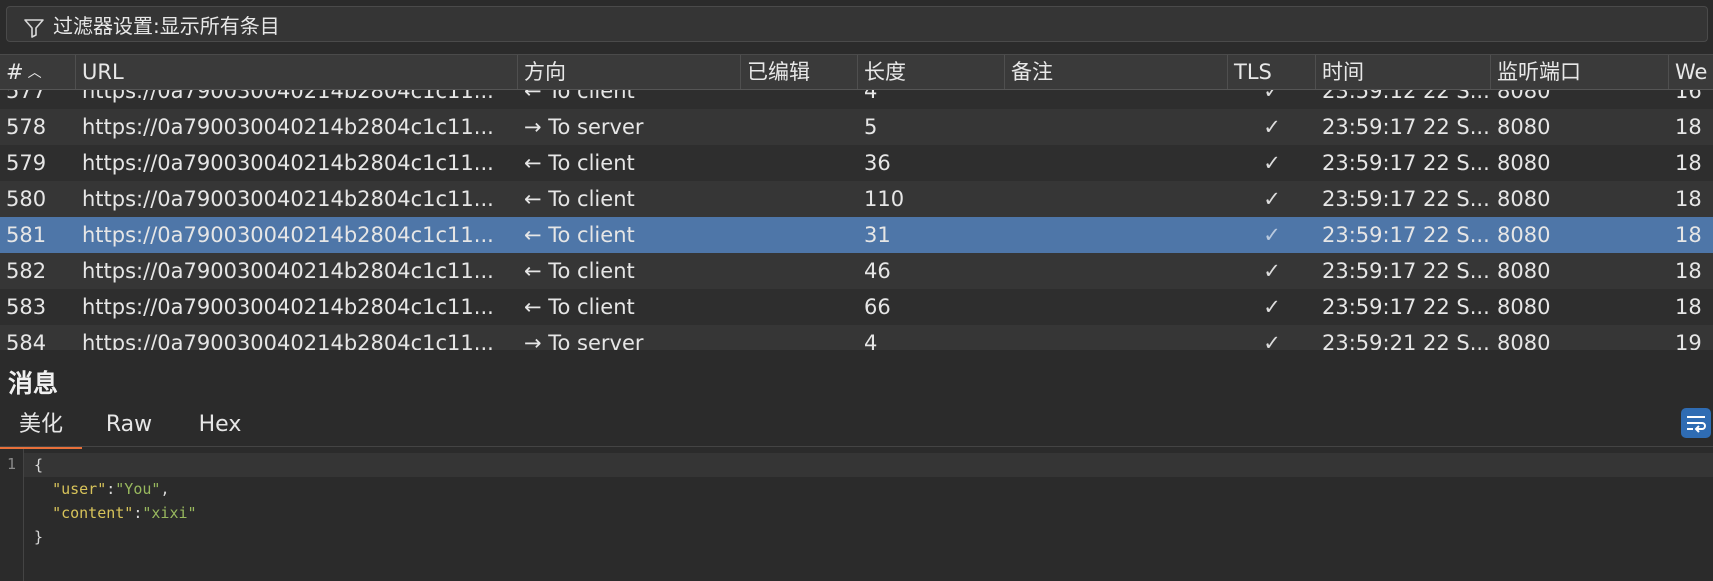 The image size is (1713, 581). What do you see at coordinates (931, 72) in the screenshot?
I see `column-header-length: 长度` at bounding box center [931, 72].